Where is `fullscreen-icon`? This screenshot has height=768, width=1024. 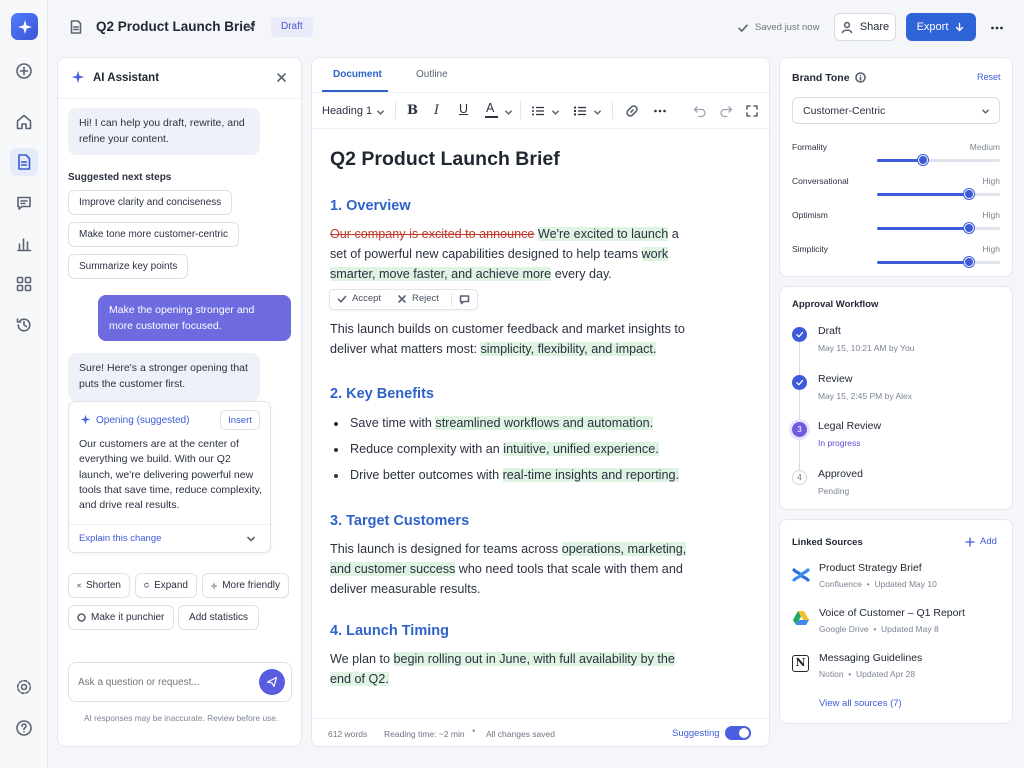
fullscreen-icon is located at coordinates (752, 111).